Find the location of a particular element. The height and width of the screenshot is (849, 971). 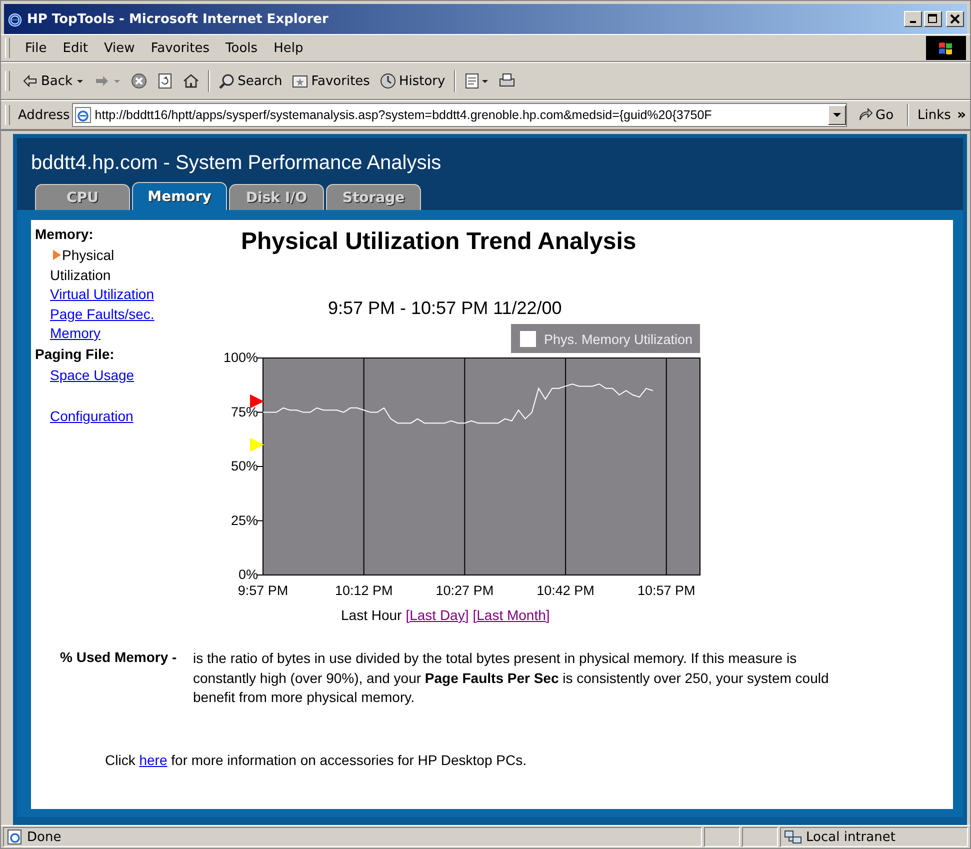

nav-link: Virtual Utilization is located at coordinates (102, 294).